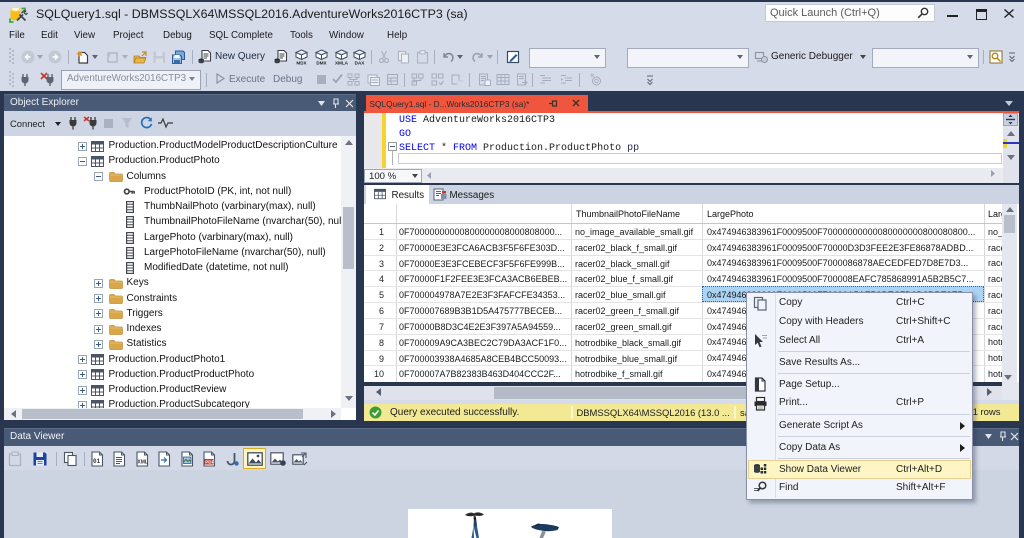 The height and width of the screenshot is (538, 1024). What do you see at coordinates (209, 462) in the screenshot?
I see `svg-text: PDF` at bounding box center [209, 462].